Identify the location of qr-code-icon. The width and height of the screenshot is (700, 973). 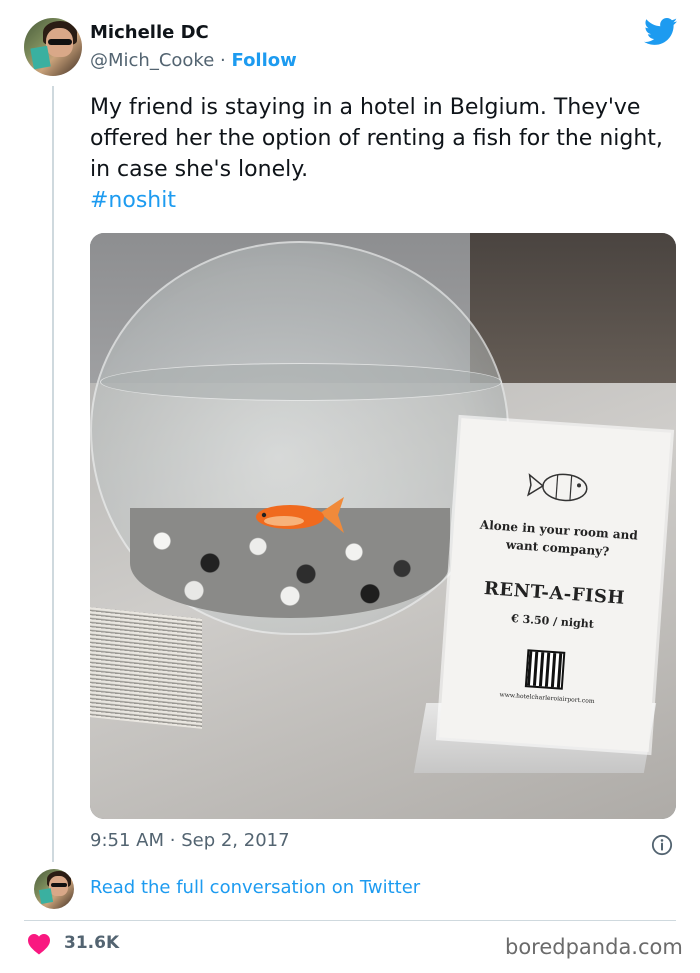
(545, 669).